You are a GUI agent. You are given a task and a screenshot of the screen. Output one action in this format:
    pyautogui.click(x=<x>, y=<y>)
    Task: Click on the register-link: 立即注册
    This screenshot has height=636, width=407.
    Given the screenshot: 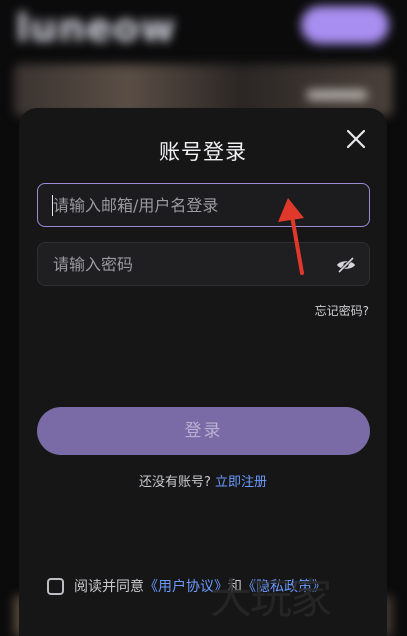 What is the action you would take?
    pyautogui.click(x=241, y=482)
    